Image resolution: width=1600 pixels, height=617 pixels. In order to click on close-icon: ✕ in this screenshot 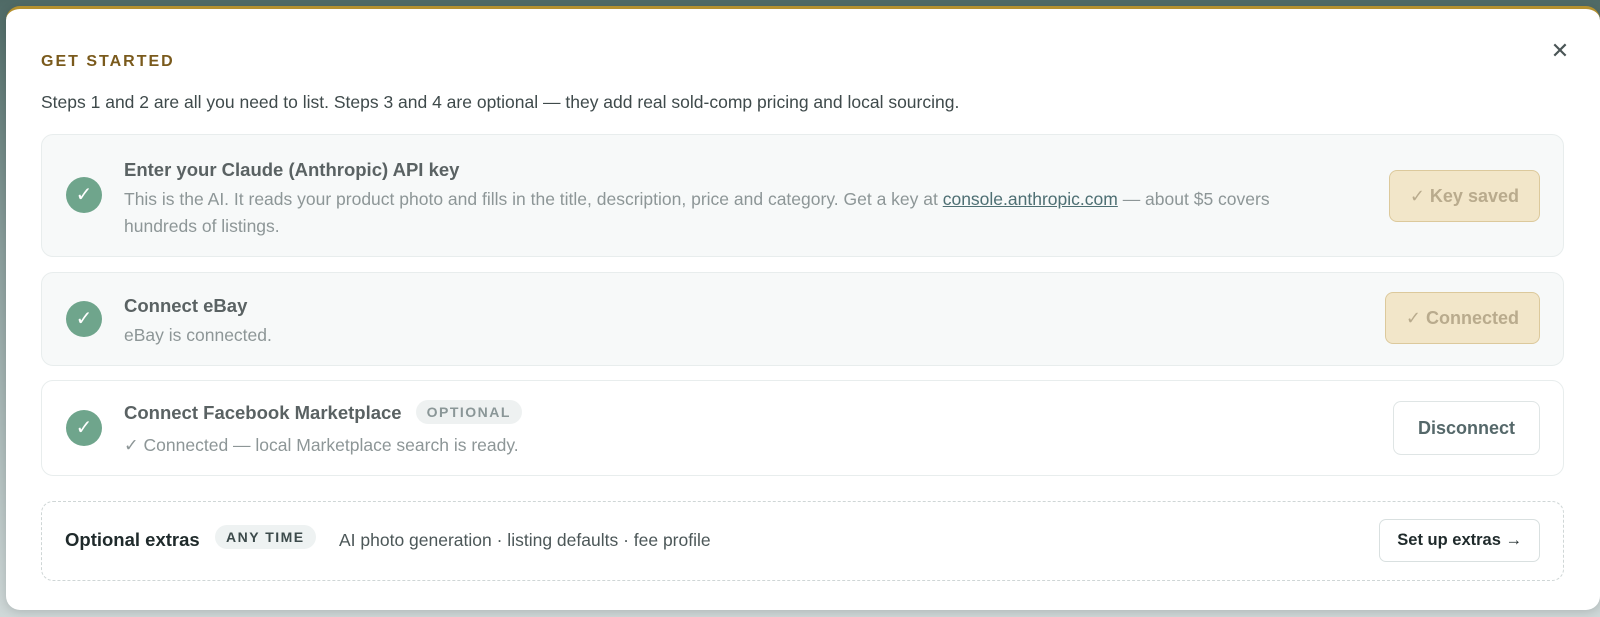, I will do `click(1560, 51)`.